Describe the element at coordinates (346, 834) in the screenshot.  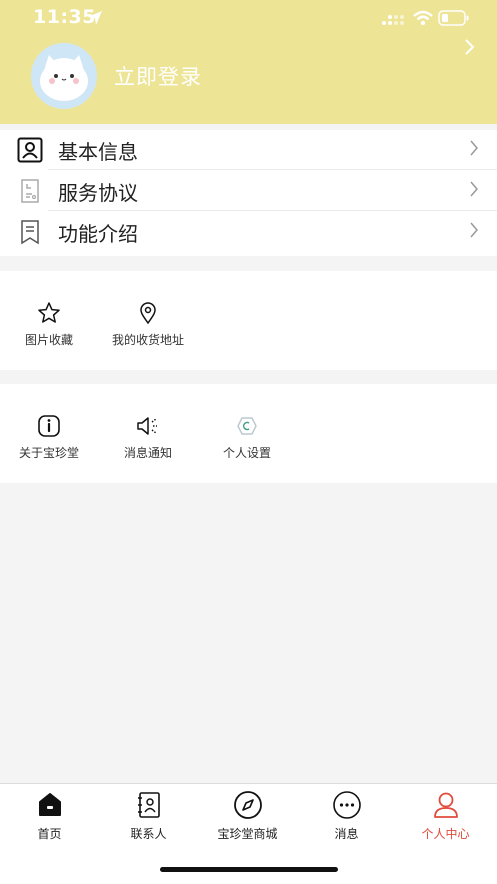
I see `tab-label: 消息` at that location.